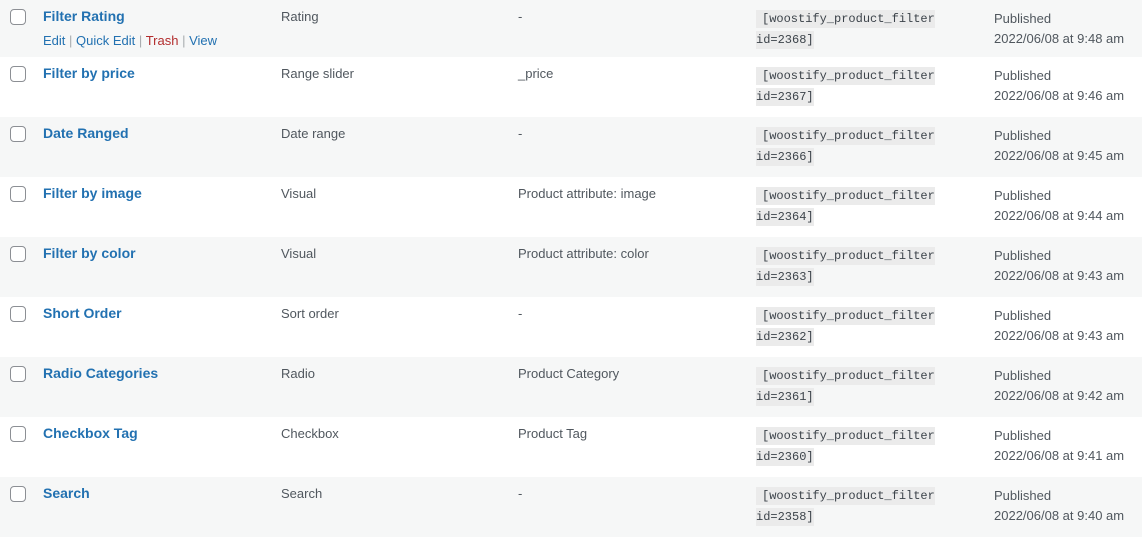 Image resolution: width=1142 pixels, height=537 pixels. Describe the element at coordinates (86, 133) in the screenshot. I see `filter-title-link: Date Ranged` at that location.